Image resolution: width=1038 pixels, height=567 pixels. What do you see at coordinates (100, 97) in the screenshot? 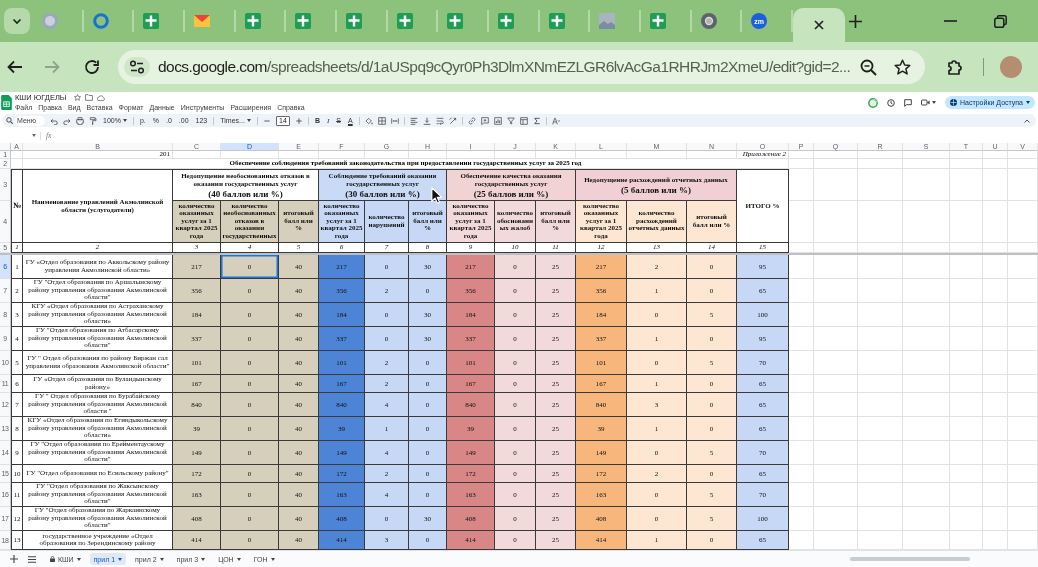
I see `cloud-icon` at bounding box center [100, 97].